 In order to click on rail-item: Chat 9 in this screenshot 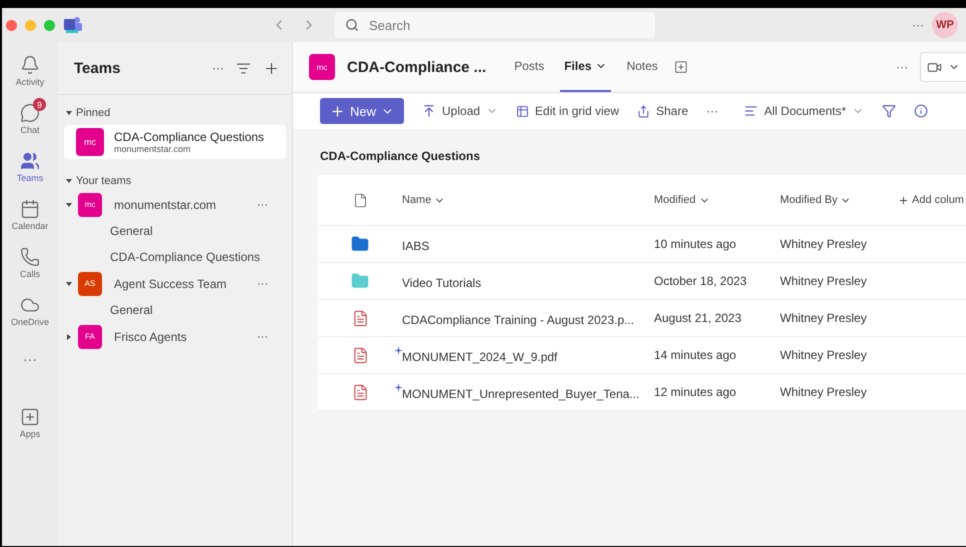, I will do `click(30, 119)`.